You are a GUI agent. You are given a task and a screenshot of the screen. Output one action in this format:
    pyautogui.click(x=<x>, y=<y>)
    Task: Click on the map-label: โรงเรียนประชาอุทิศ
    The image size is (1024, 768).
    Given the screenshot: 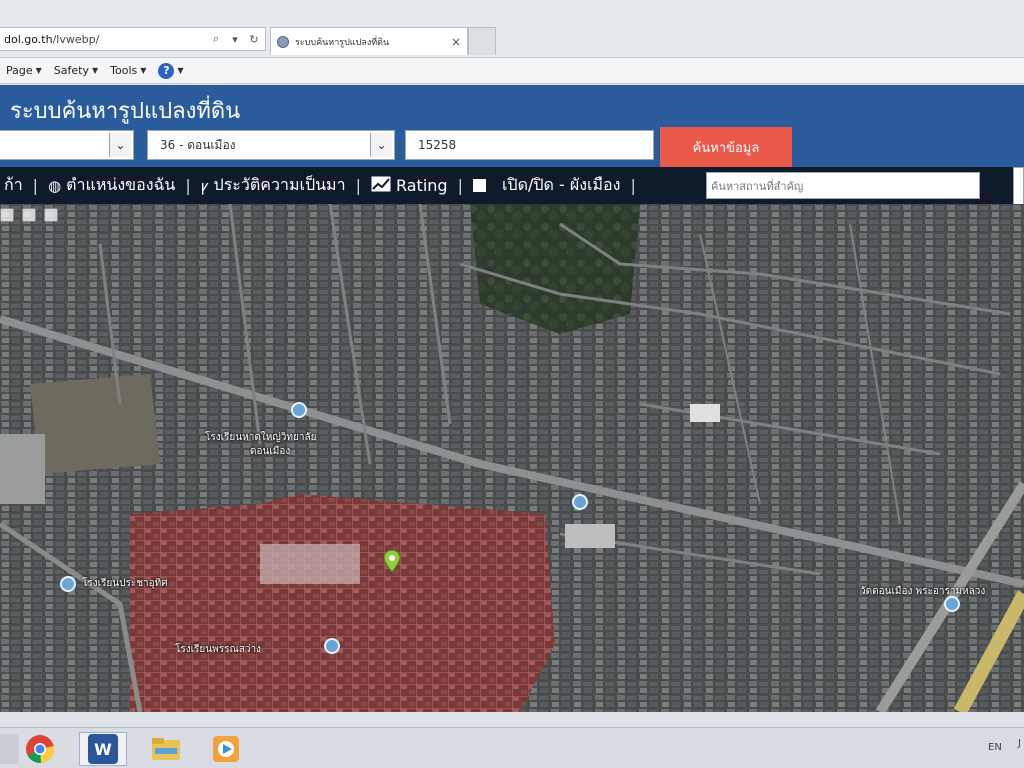 What is the action you would take?
    pyautogui.click(x=125, y=583)
    